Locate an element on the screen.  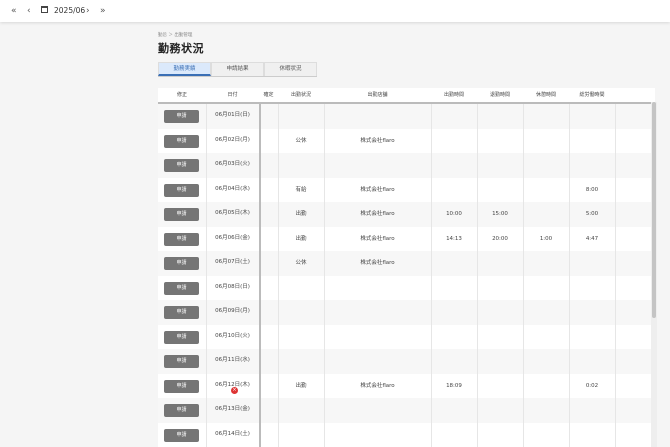
table-row: 申請 06月06日(金) 出勤 株式会社flaro 14:13 20:00 1:00 4:47 is located at coordinates (406, 239).